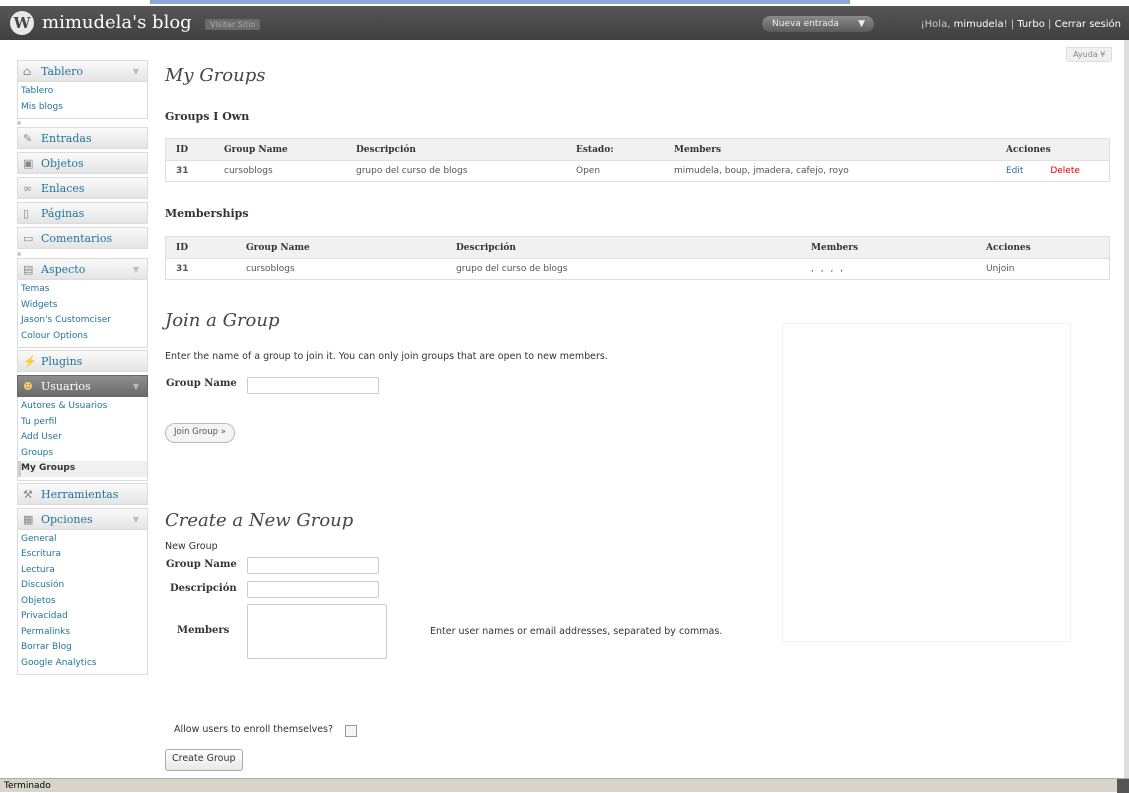 This screenshot has width=1129, height=793. I want to click on menu-objetos-label: Objetos, so click(62, 163).